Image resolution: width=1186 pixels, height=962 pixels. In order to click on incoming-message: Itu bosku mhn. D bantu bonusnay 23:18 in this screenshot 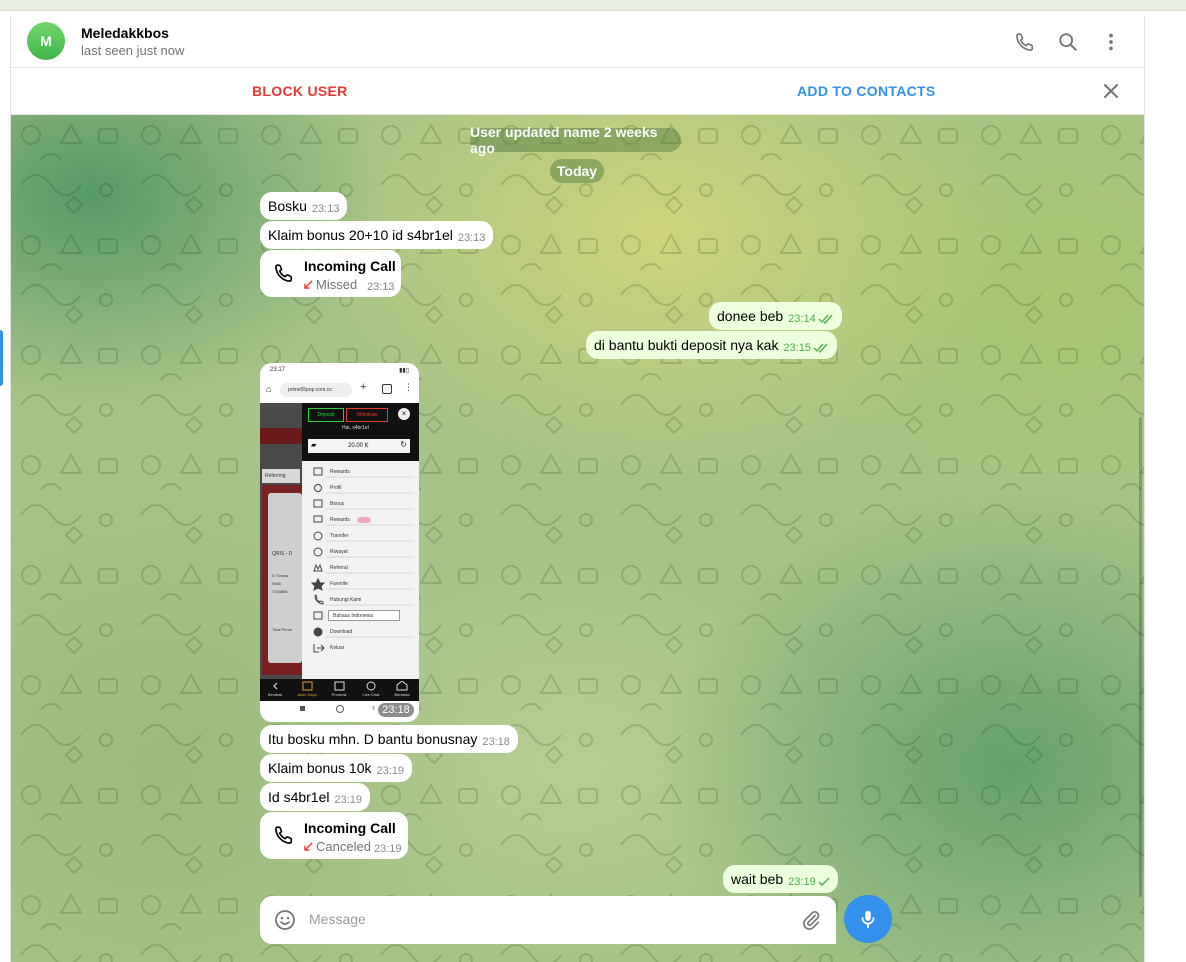, I will do `click(389, 739)`.